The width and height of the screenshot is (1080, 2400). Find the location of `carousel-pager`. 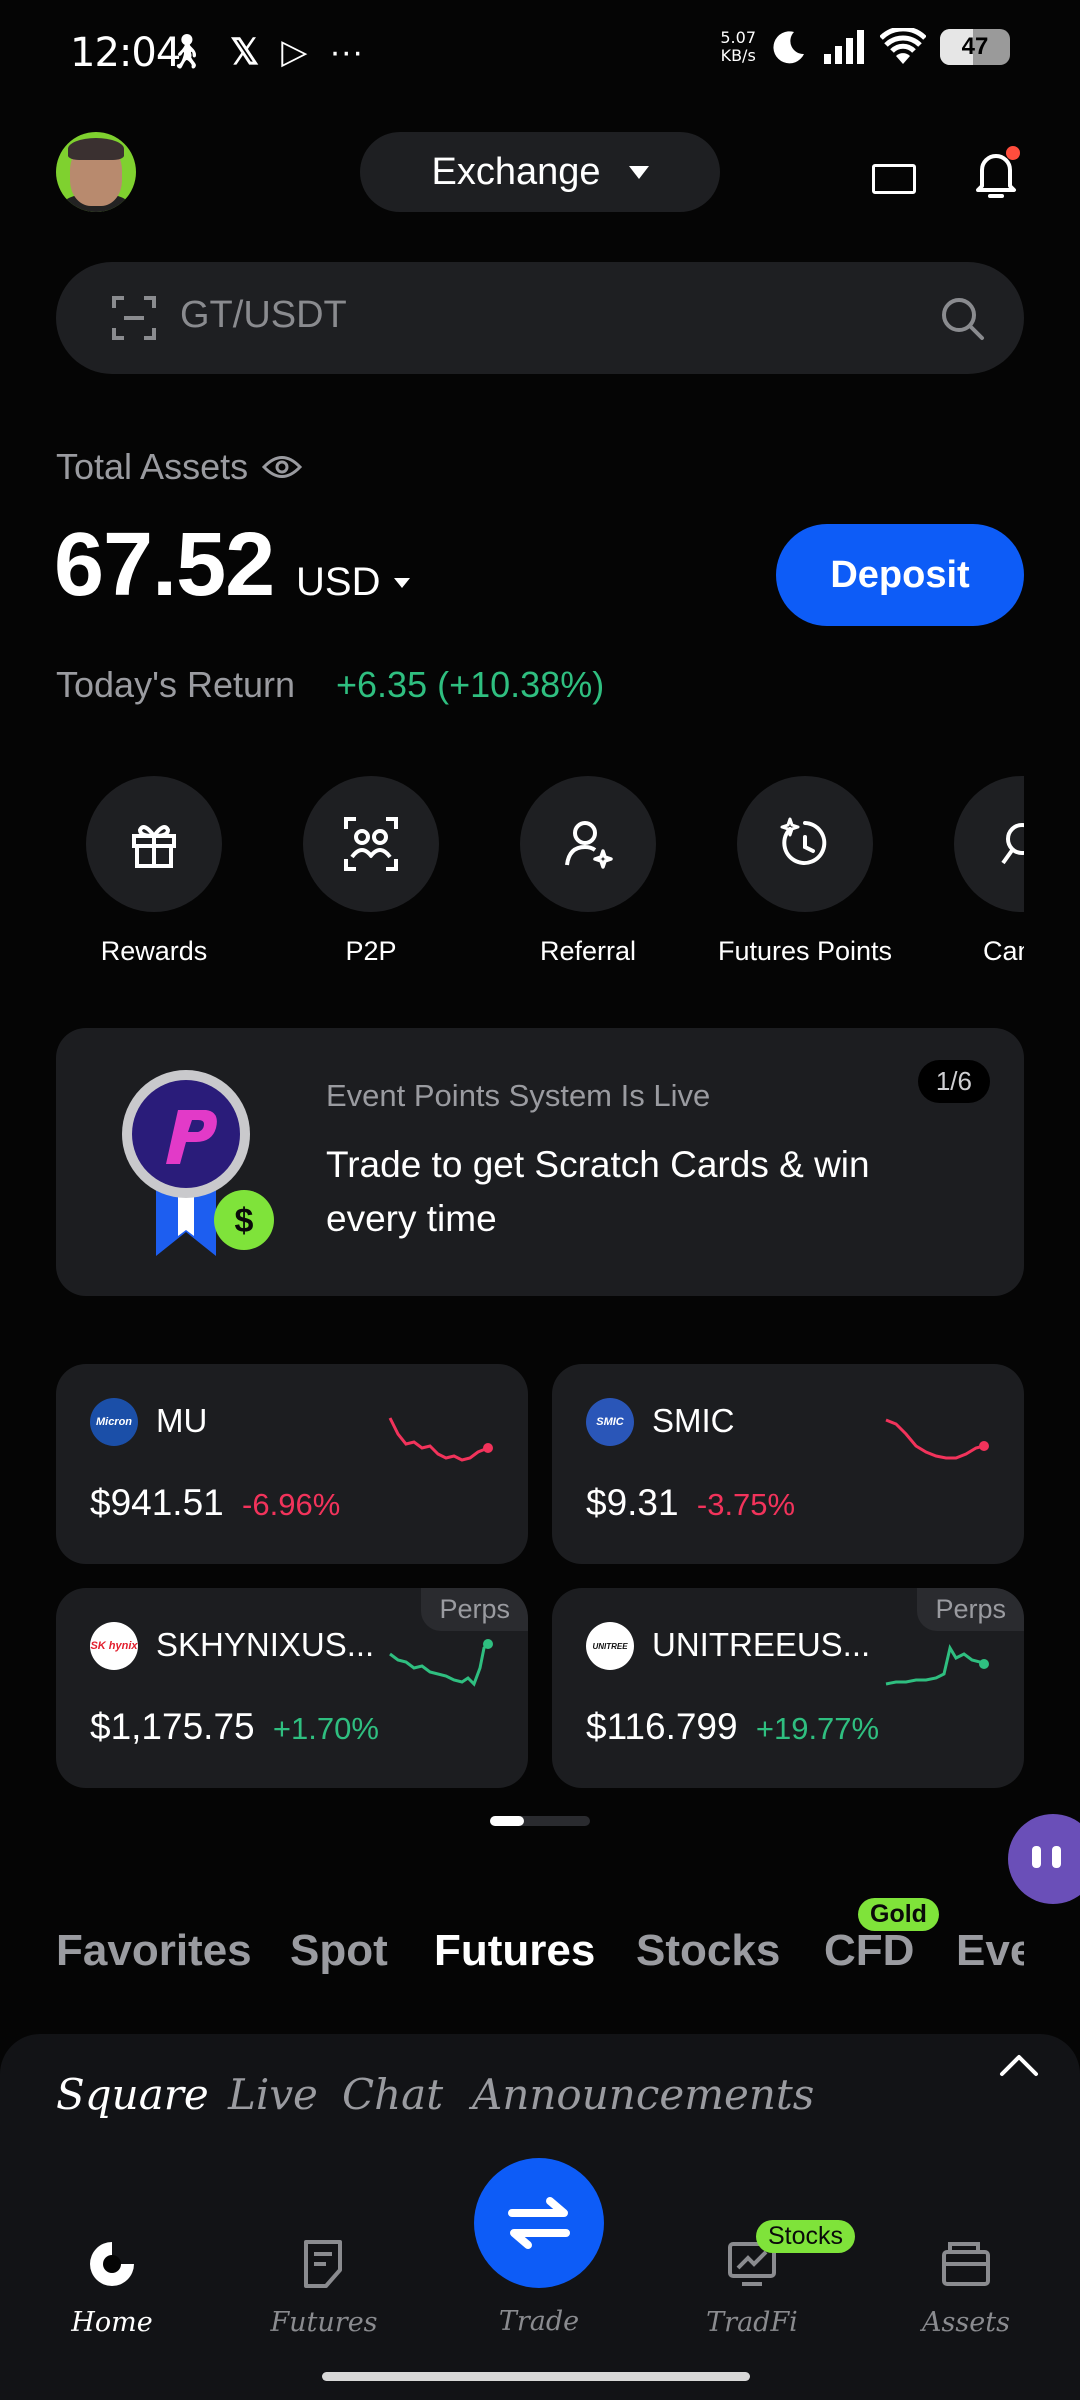

carousel-pager is located at coordinates (540, 1821).